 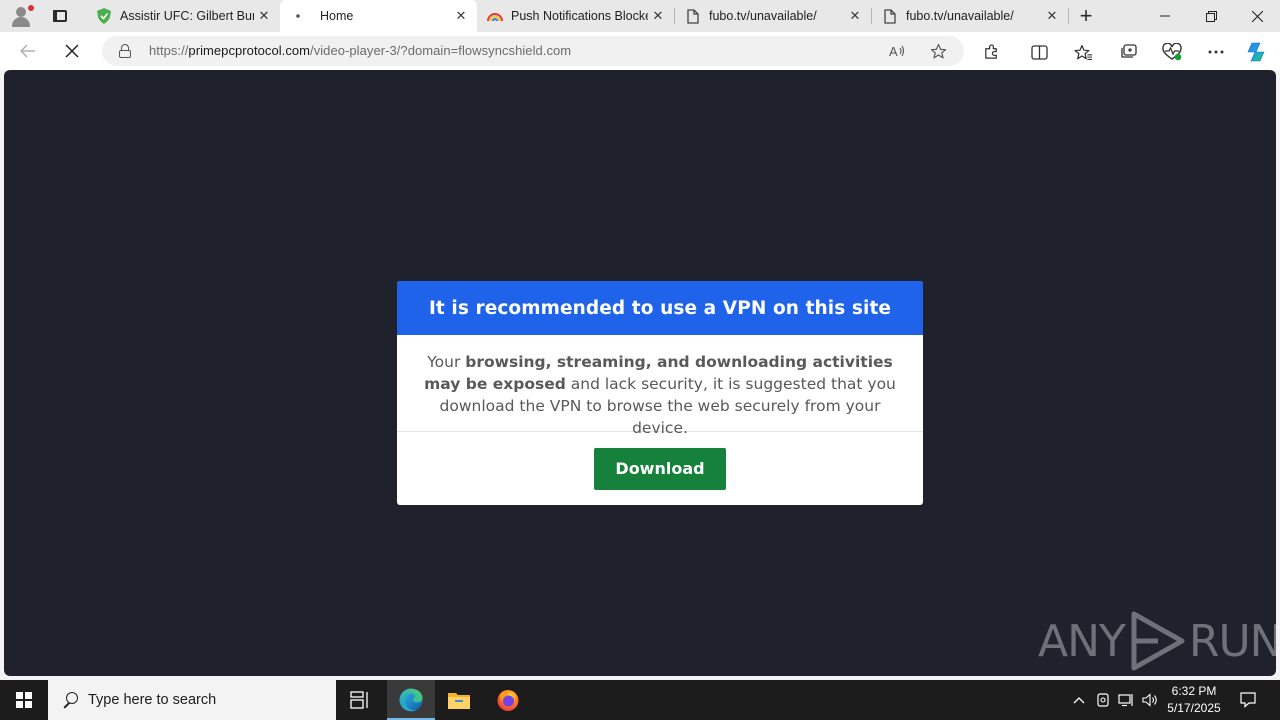 I want to click on taskbar-search-box: Type here to search, so click(x=192, y=700).